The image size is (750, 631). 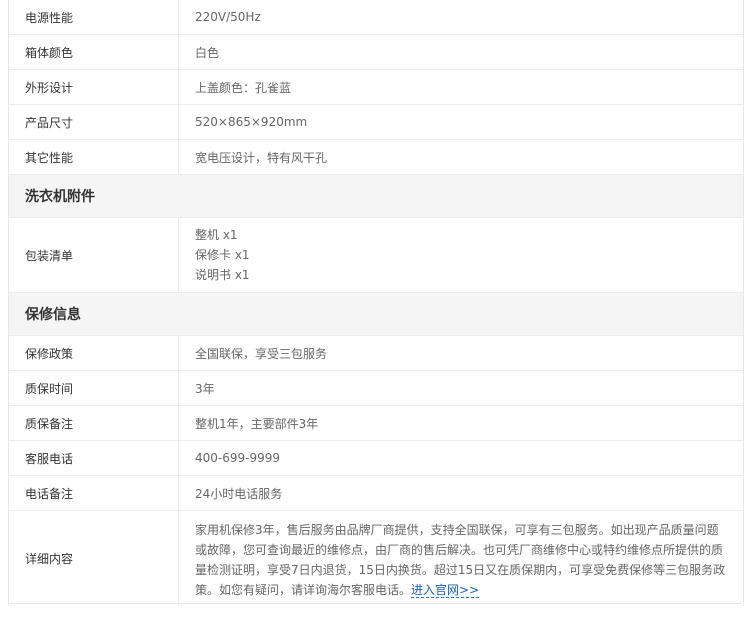 What do you see at coordinates (94, 255) in the screenshot?
I see `spec-label: 包装清单` at bounding box center [94, 255].